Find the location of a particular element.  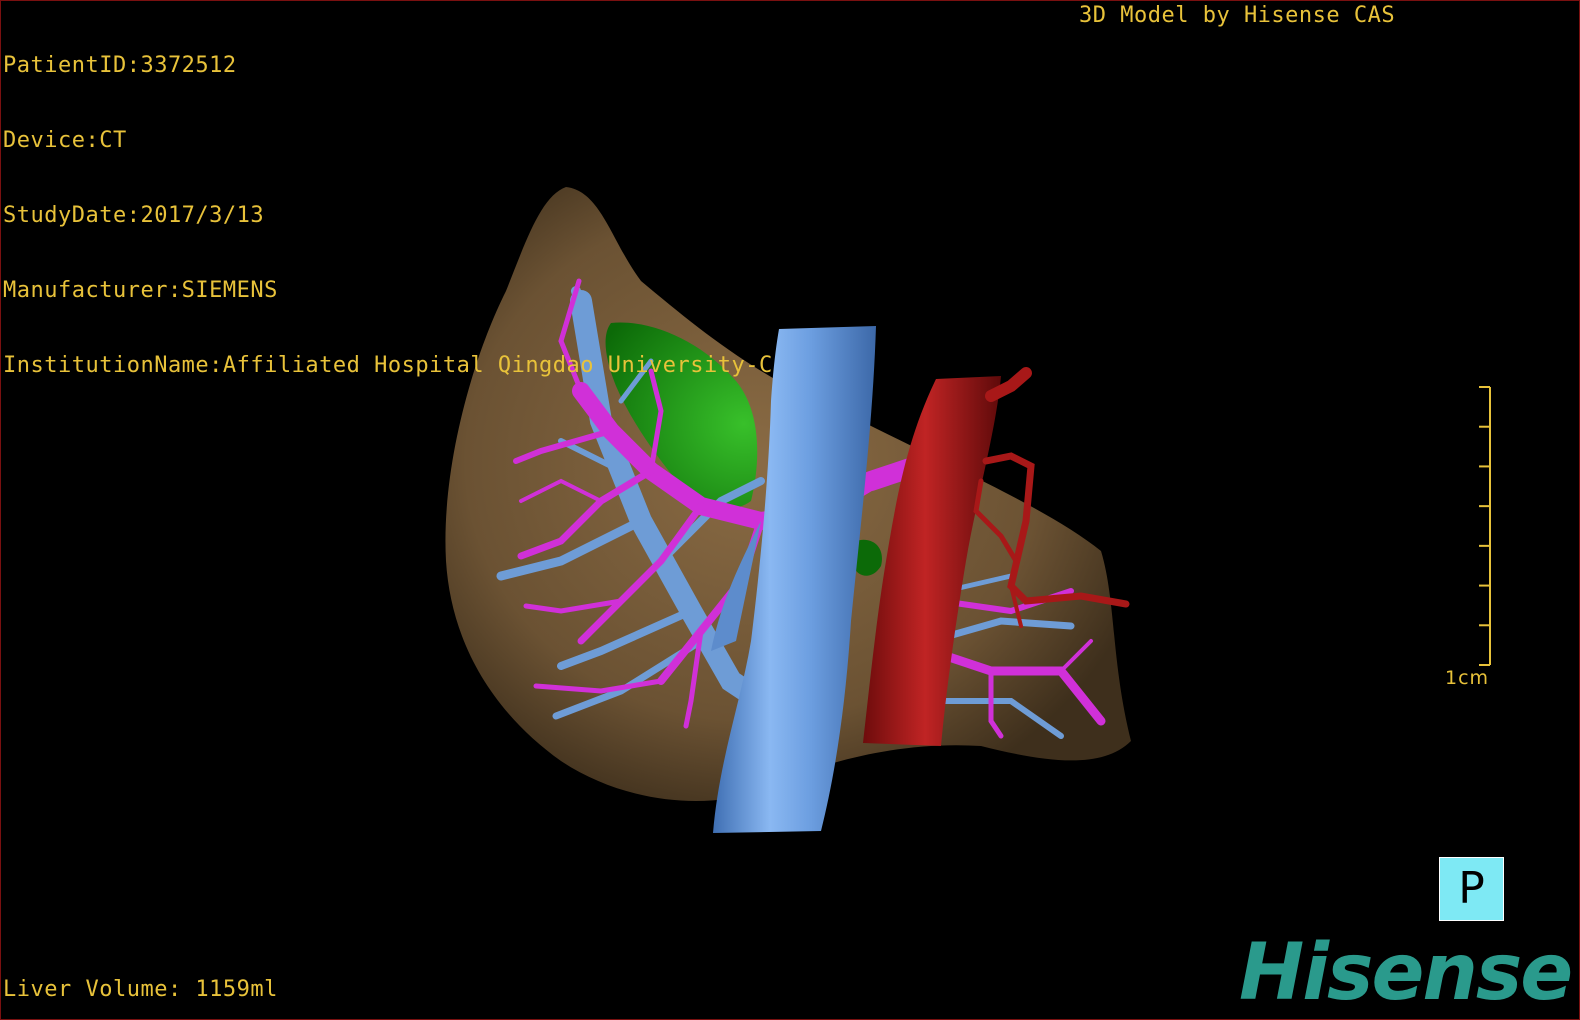

patient-id: PatientID:3372512 is located at coordinates (120, 65).